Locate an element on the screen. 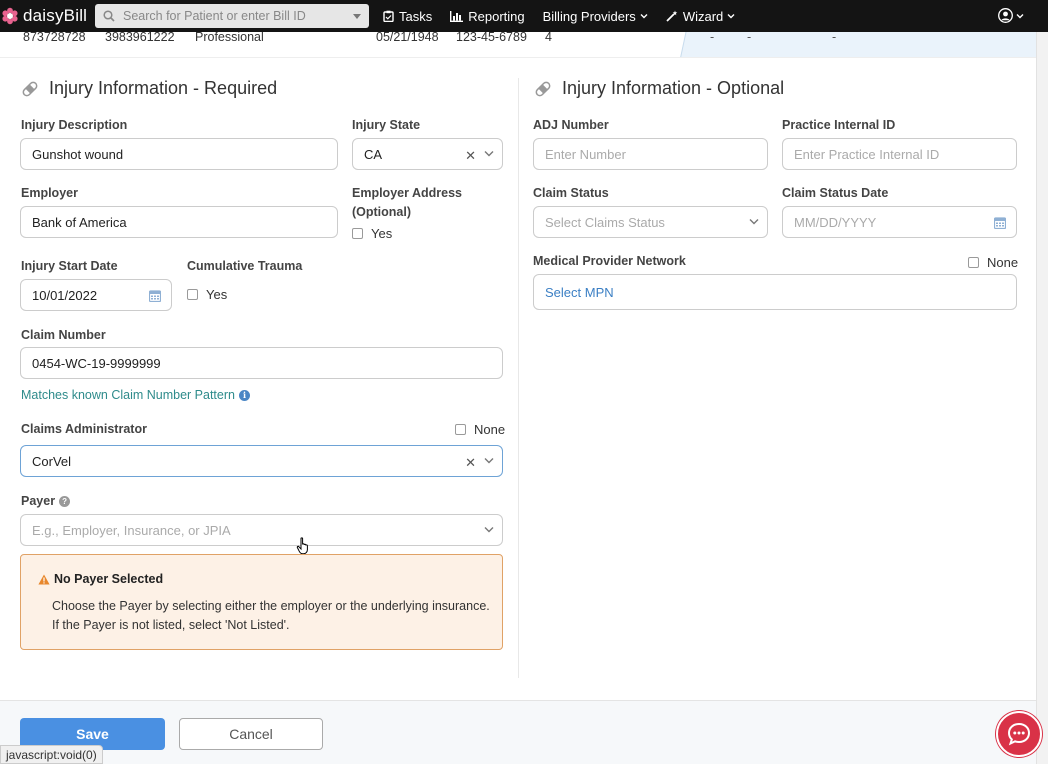  user-avatar-icon is located at coordinates (1005, 15).